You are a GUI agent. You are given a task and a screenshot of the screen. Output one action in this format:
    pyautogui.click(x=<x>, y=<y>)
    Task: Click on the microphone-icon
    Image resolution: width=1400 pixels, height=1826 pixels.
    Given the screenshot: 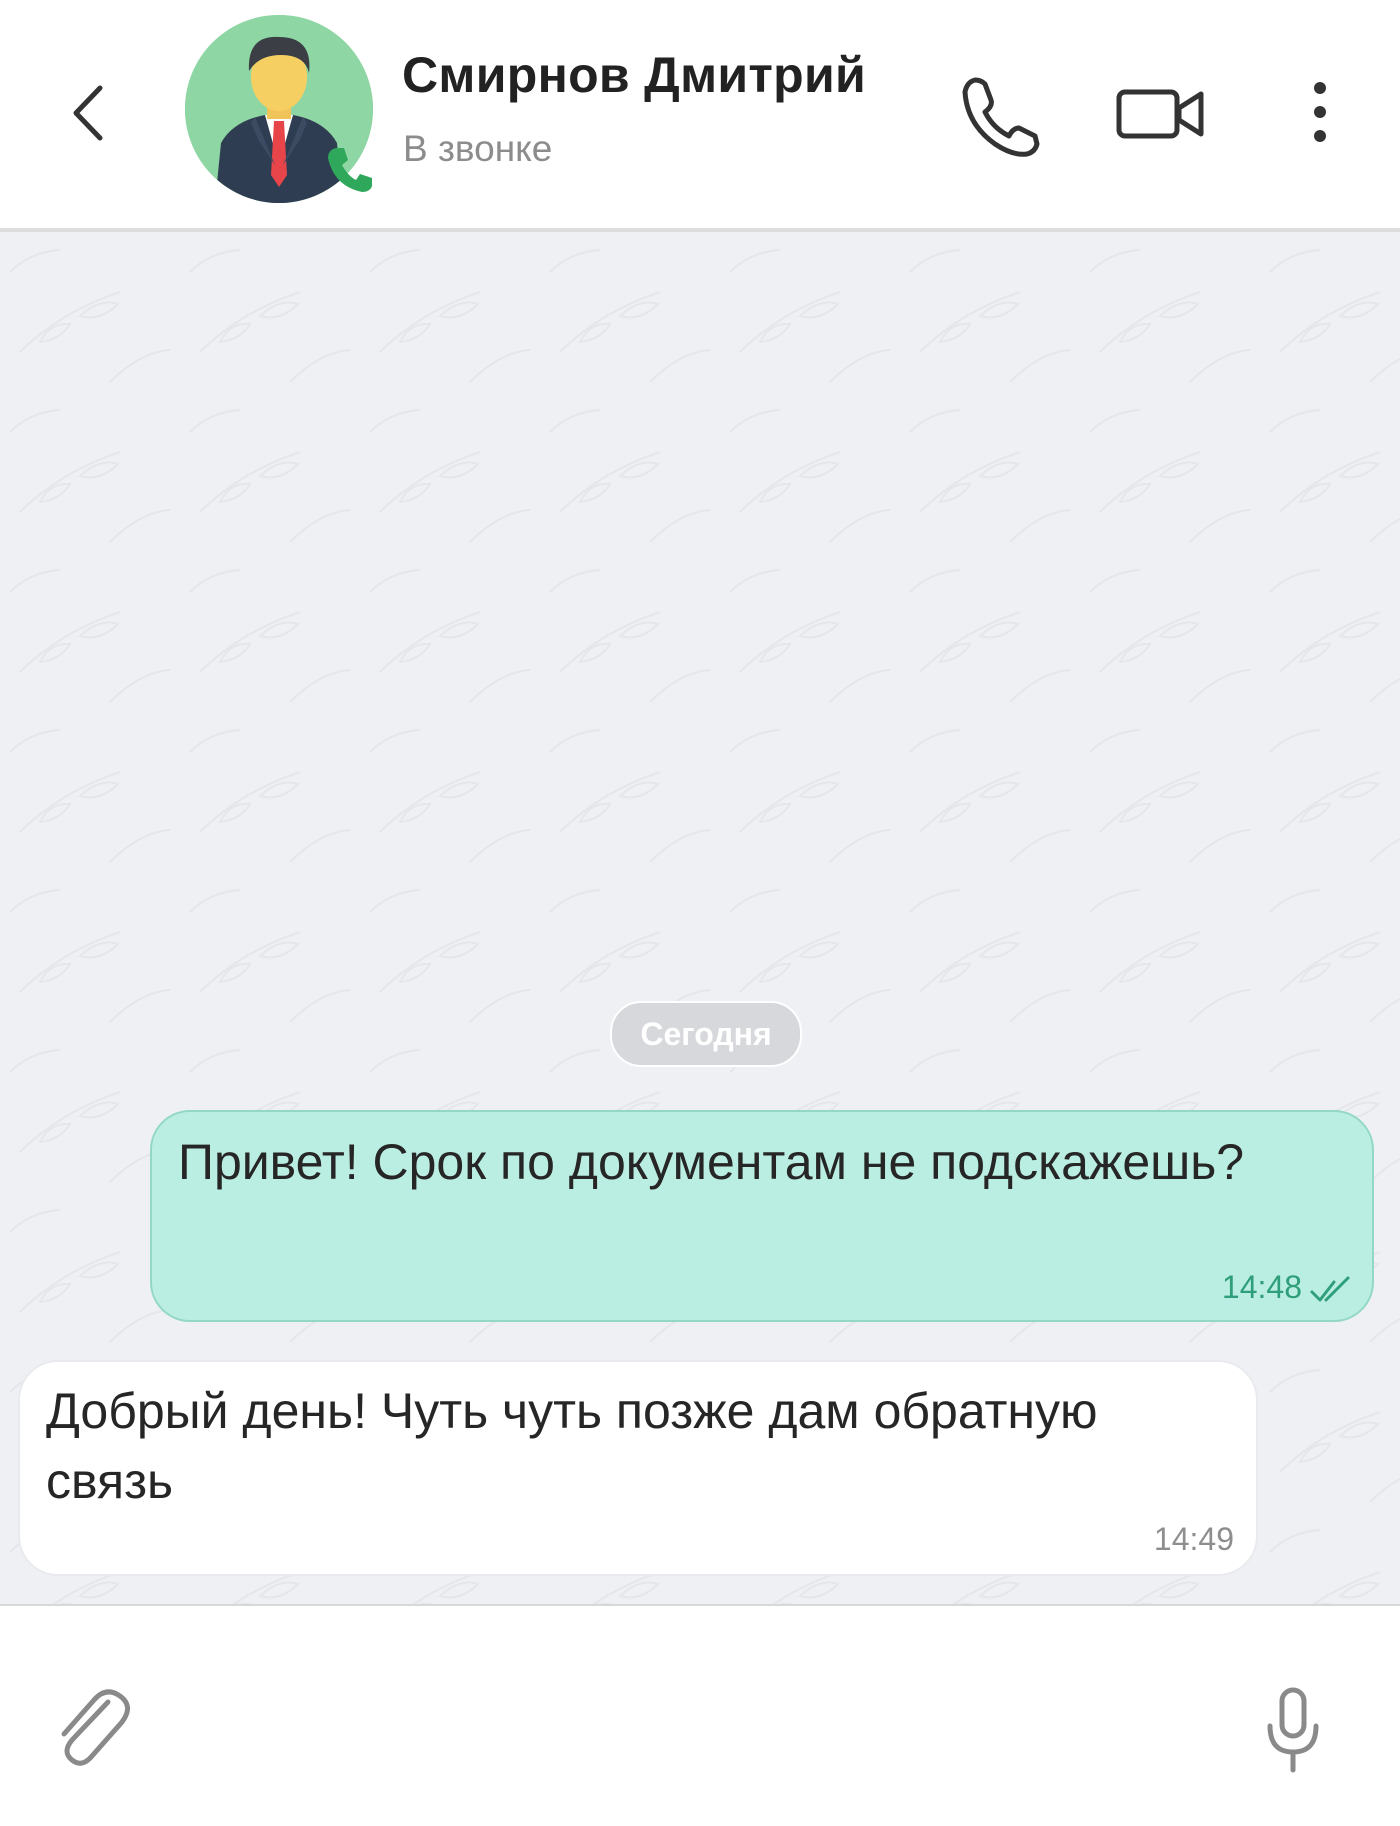 What is the action you would take?
    pyautogui.click(x=1293, y=1730)
    